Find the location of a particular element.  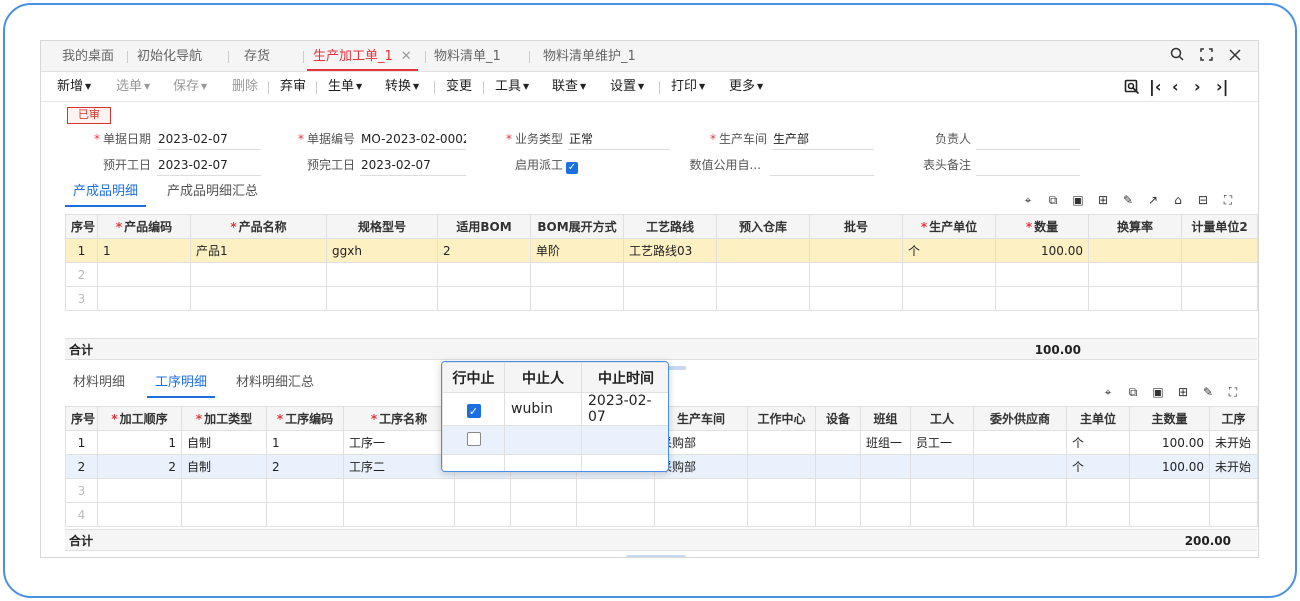

tab-material-detail: 材料明细 is located at coordinates (99, 384).